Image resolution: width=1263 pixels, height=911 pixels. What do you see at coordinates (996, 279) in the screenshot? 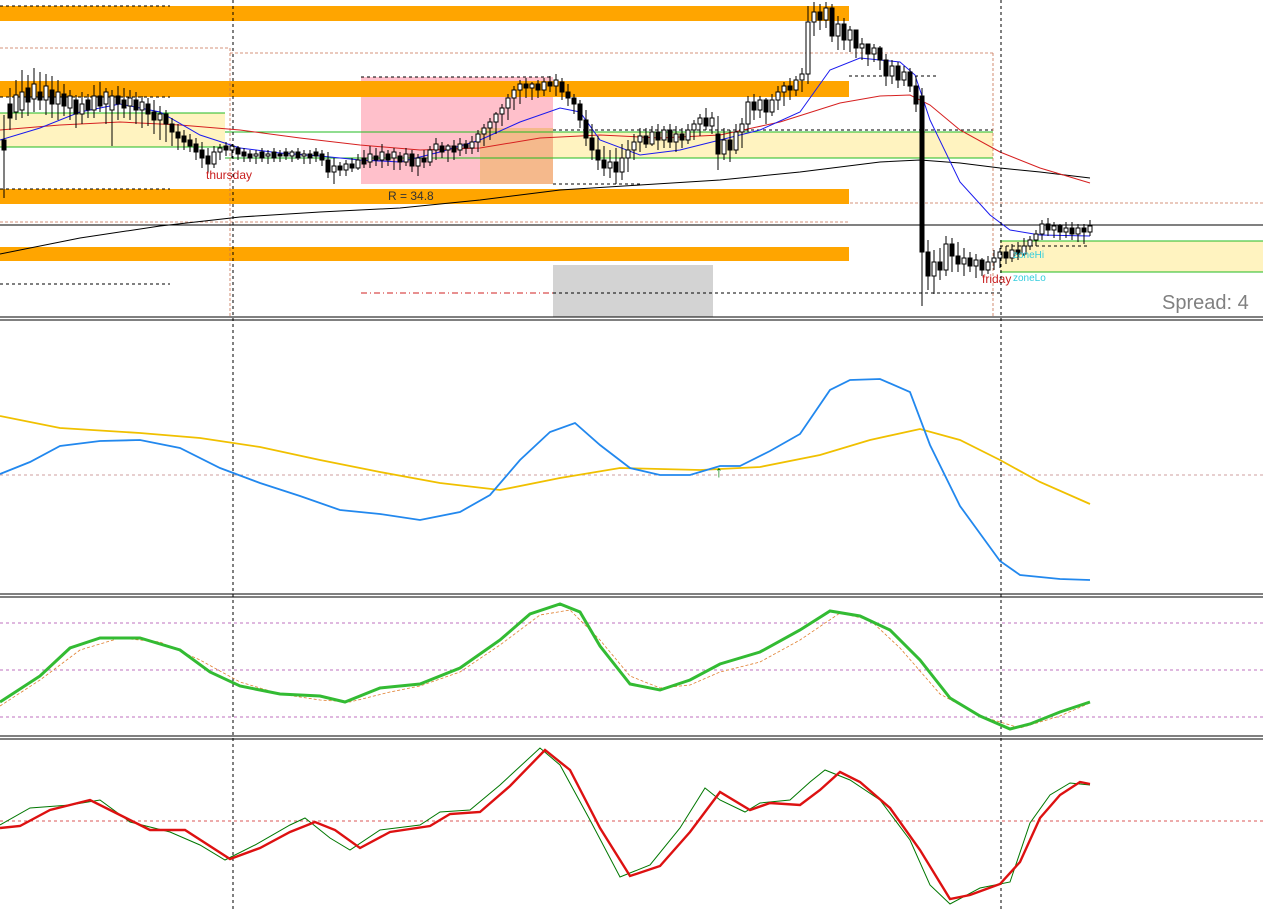
I see `friday-label: friday` at bounding box center [996, 279].